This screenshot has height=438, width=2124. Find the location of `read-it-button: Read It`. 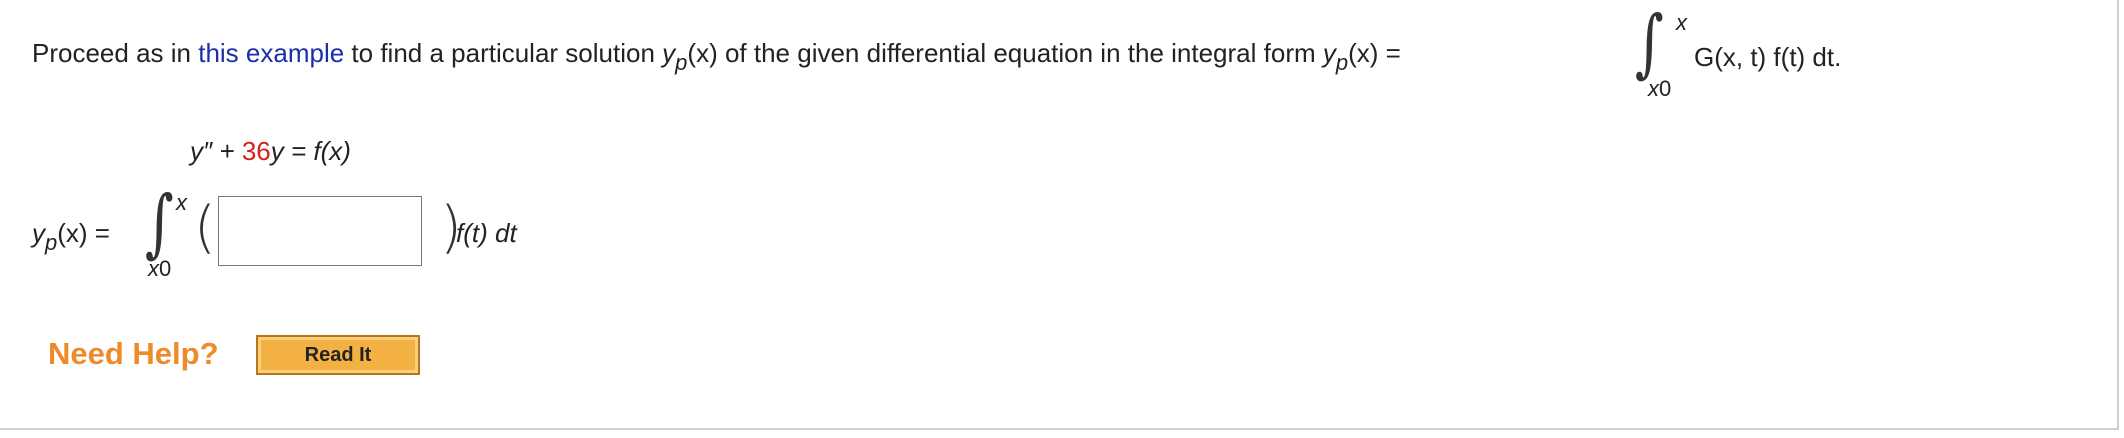

read-it-button: Read It is located at coordinates (338, 355).